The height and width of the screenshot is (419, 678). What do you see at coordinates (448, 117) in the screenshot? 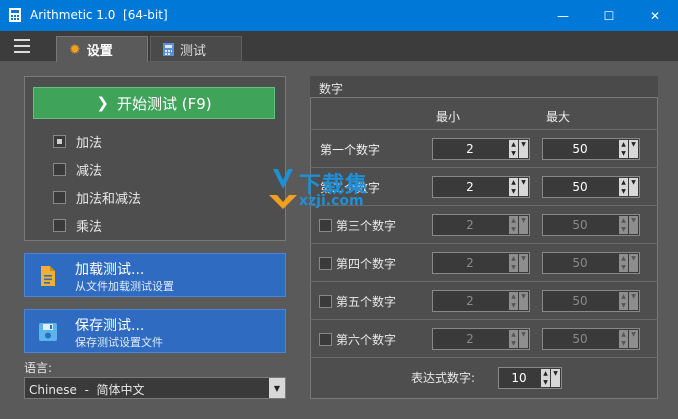
I see `column-min-label: 最小` at bounding box center [448, 117].